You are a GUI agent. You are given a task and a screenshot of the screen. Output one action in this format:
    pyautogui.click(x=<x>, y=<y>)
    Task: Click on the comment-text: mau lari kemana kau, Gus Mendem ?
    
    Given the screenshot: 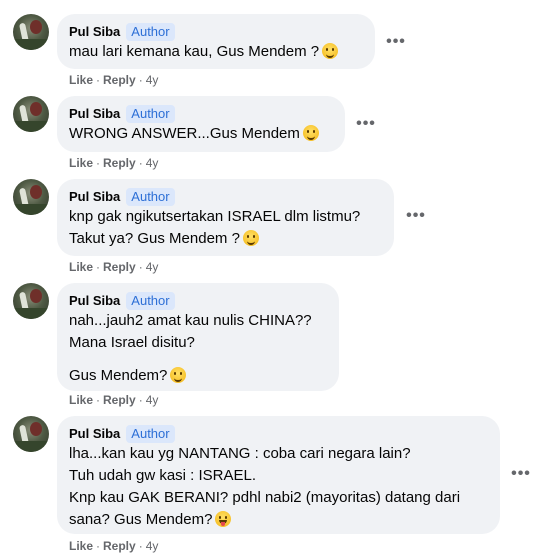 What is the action you would take?
    pyautogui.click(x=216, y=52)
    